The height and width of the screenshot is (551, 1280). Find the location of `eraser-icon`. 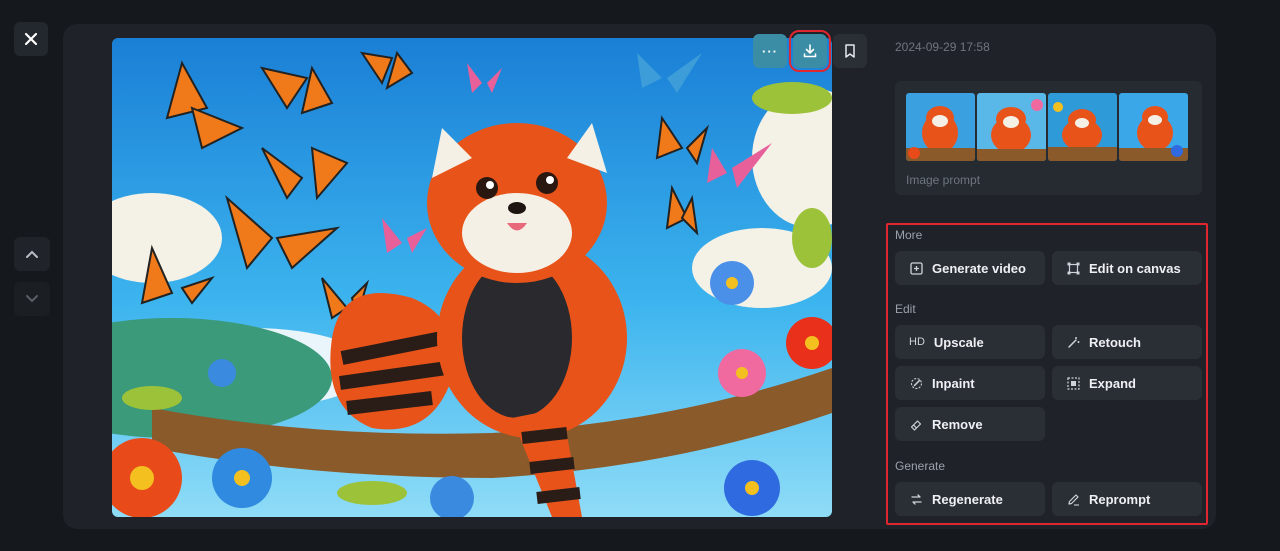

eraser-icon is located at coordinates (916, 424).